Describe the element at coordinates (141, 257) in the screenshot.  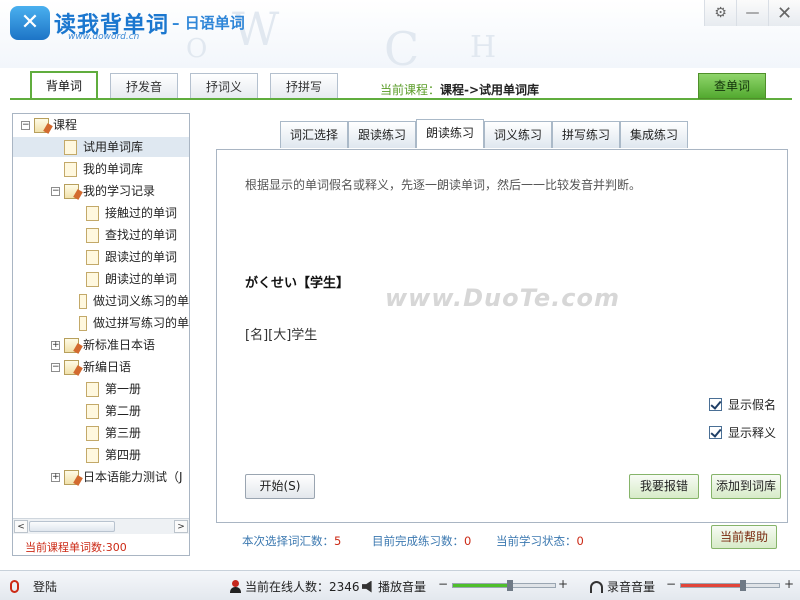
I see `tree-item-label: 跟读过的单词` at that location.